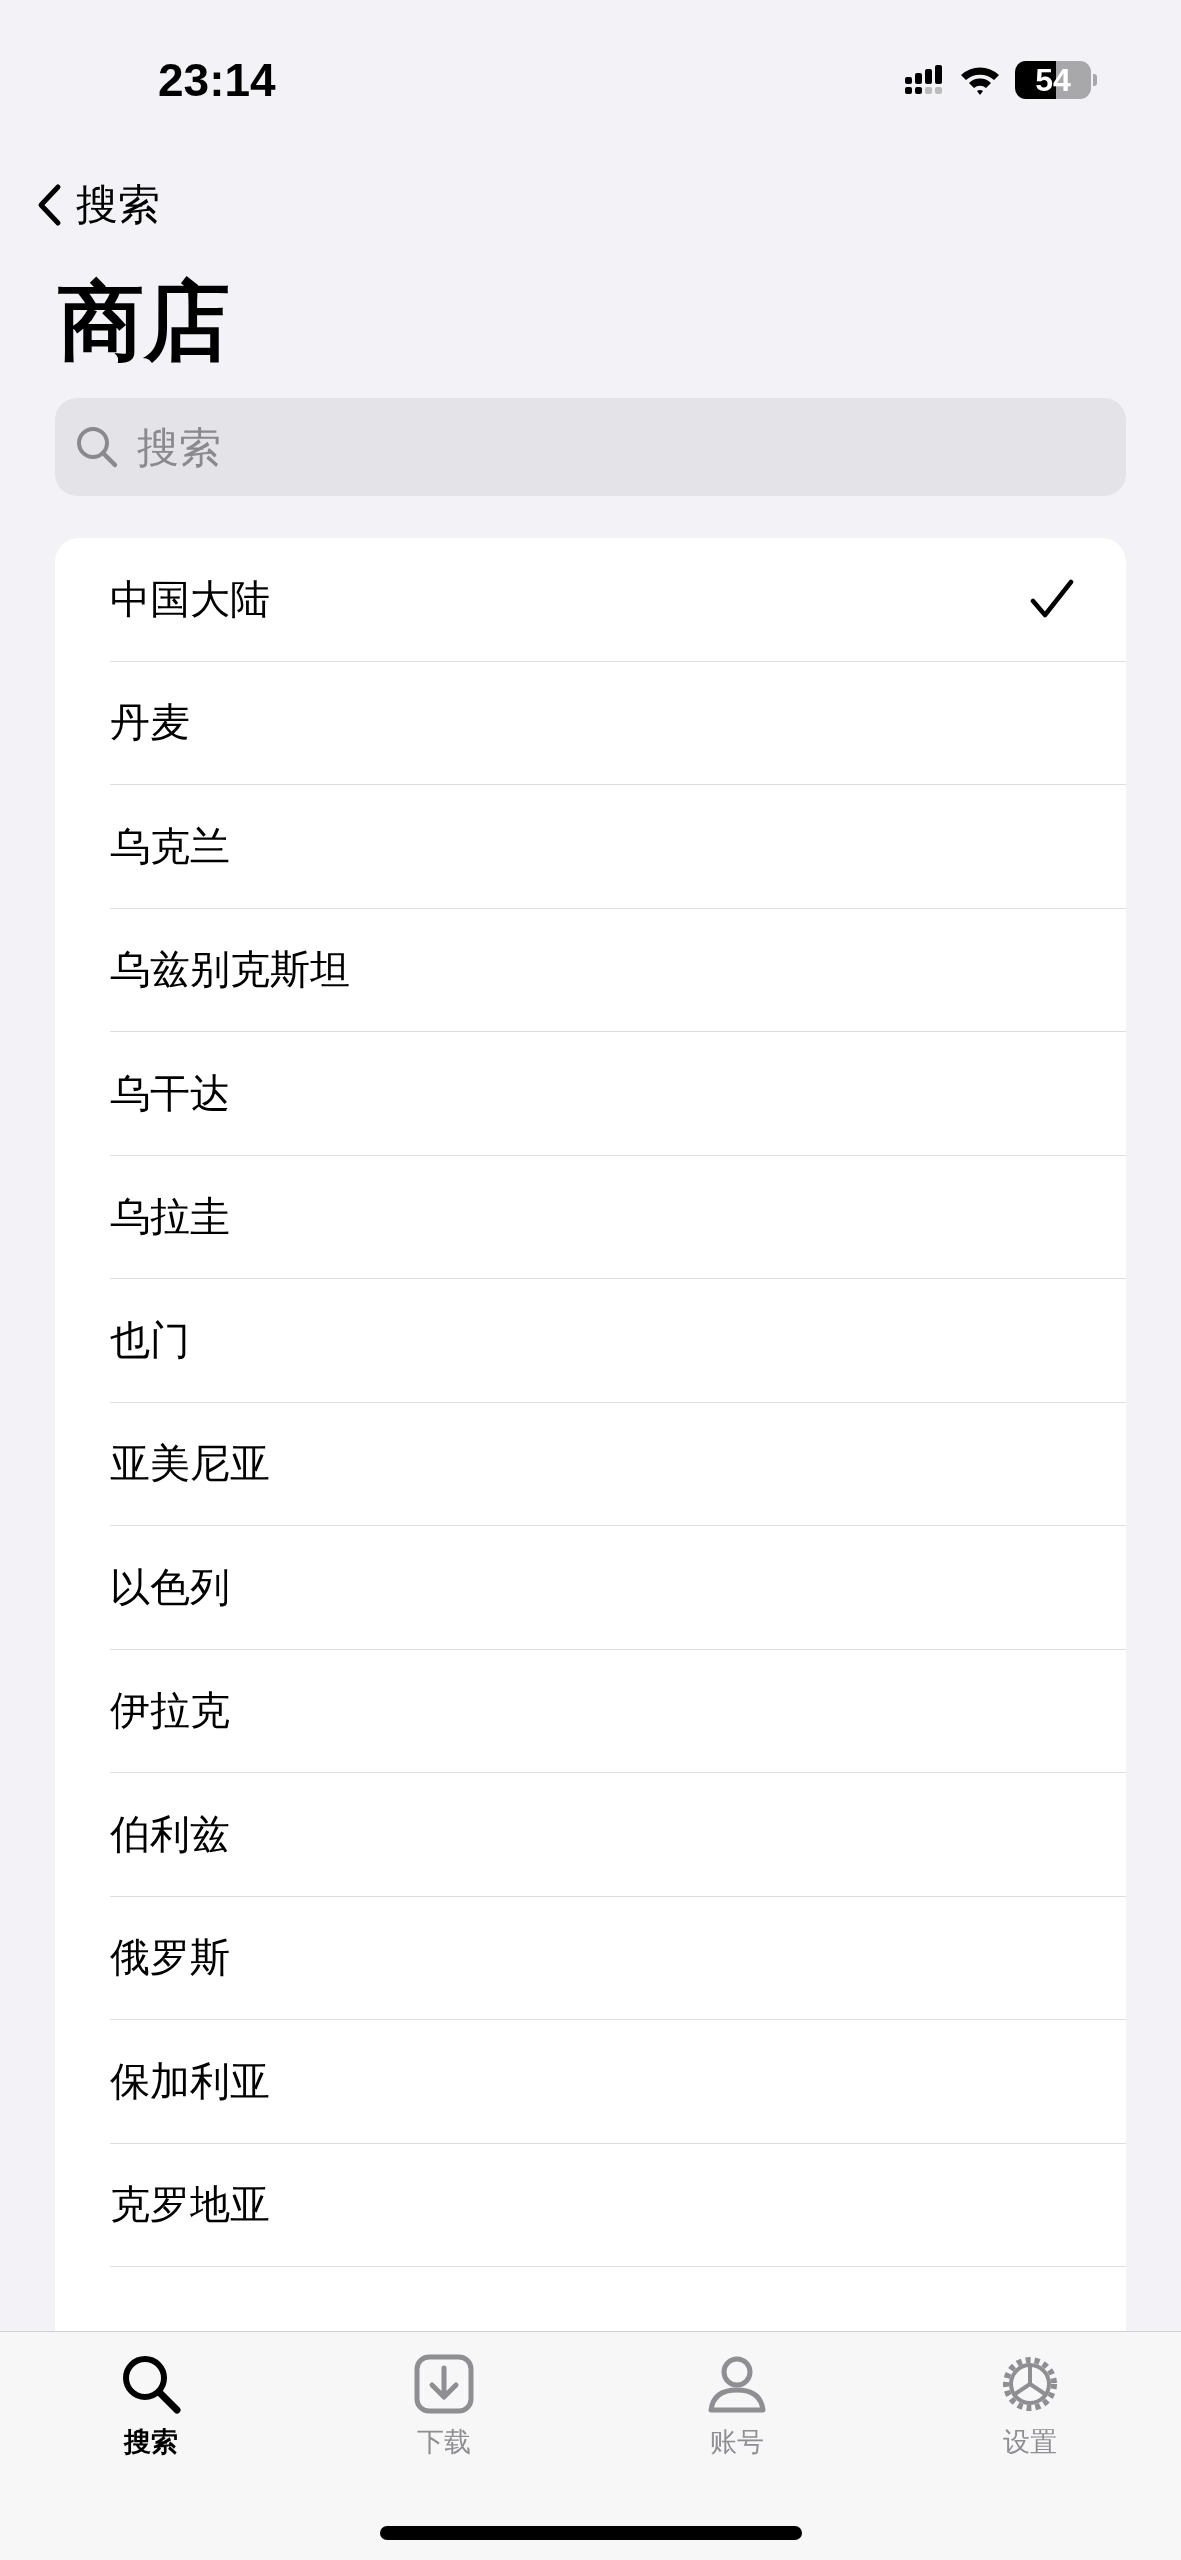  Describe the element at coordinates (618, 600) in the screenshot. I see `store-row: 中国大陆` at that location.